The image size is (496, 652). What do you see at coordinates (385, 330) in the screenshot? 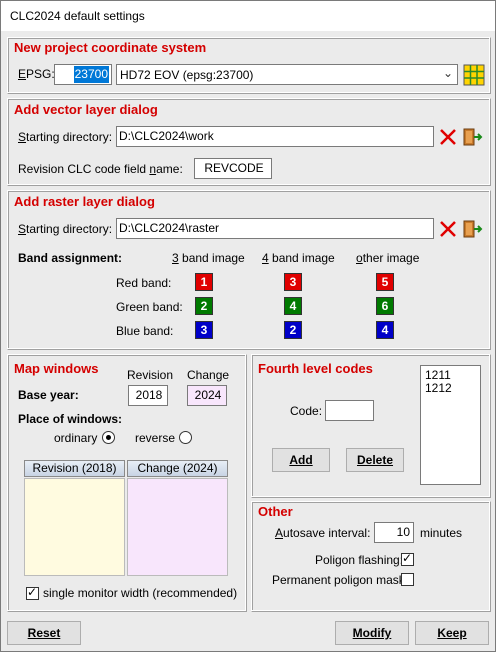
I see `blue-band-other: 4` at bounding box center [385, 330].